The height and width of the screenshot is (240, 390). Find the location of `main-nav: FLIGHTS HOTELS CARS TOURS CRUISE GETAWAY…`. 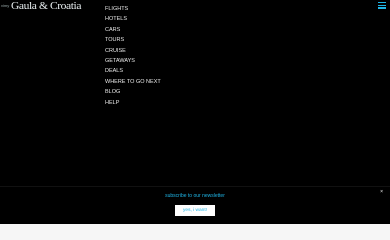

main-nav: FLIGHTS HOTELS CARS TOURS CRUISE GETAWAY… is located at coordinates (133, 56).